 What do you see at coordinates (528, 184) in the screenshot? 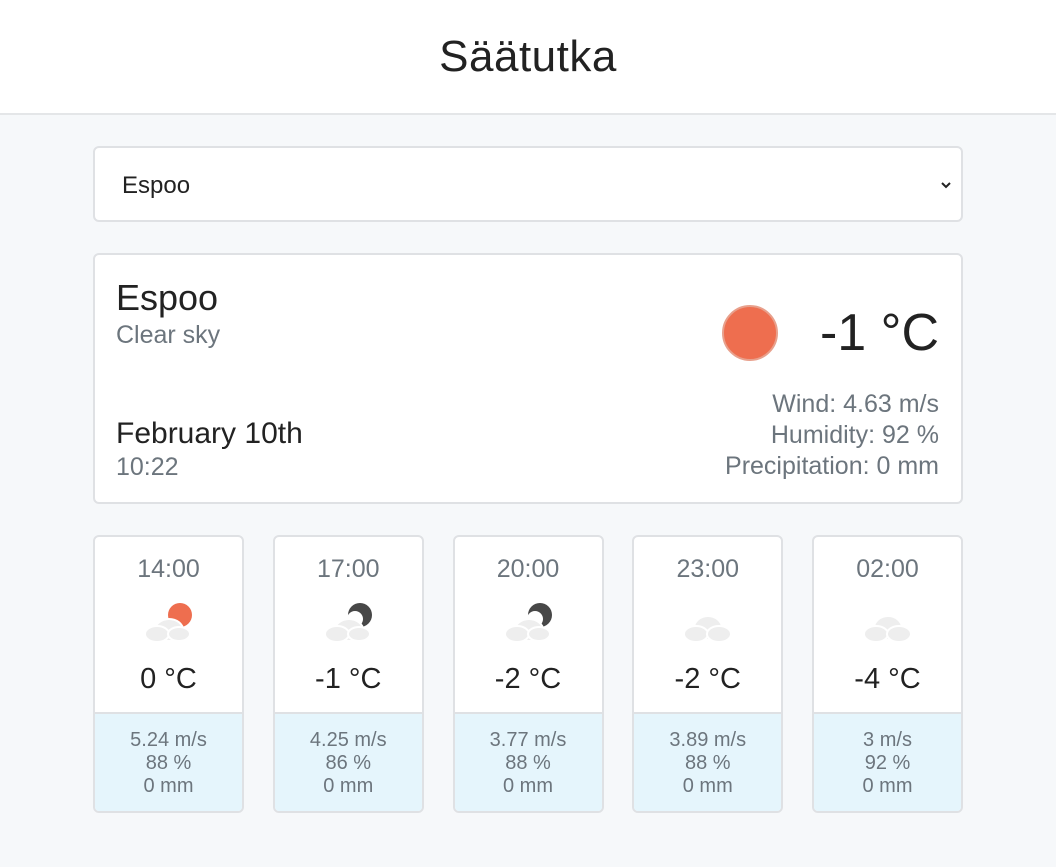
I see `city-select: Espoo` at bounding box center [528, 184].